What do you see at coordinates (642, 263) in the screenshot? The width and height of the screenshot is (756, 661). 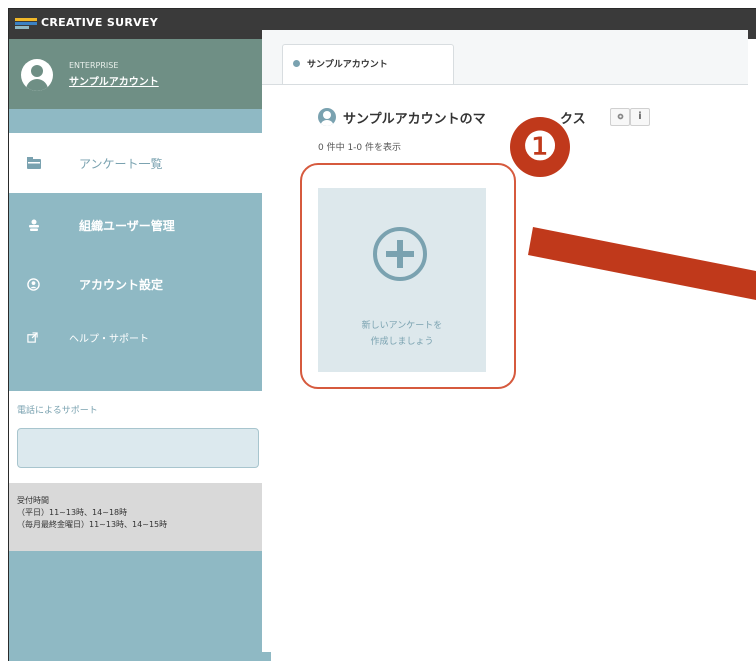 I see `annotation-arrow` at bounding box center [642, 263].